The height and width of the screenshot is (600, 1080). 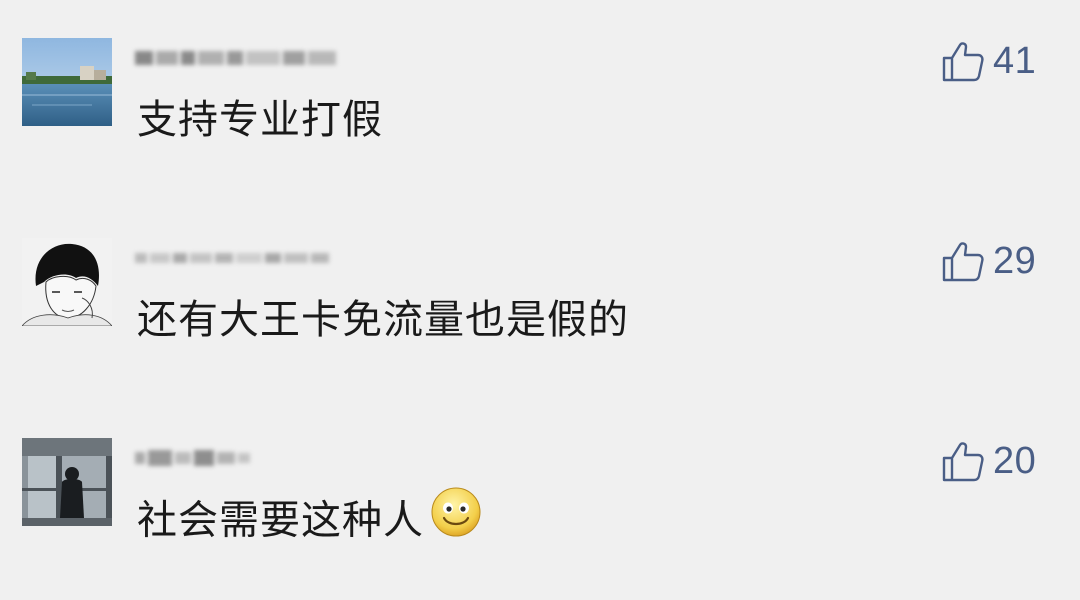 I want to click on comment-text: 社会需要这种人, so click(x=309, y=519).